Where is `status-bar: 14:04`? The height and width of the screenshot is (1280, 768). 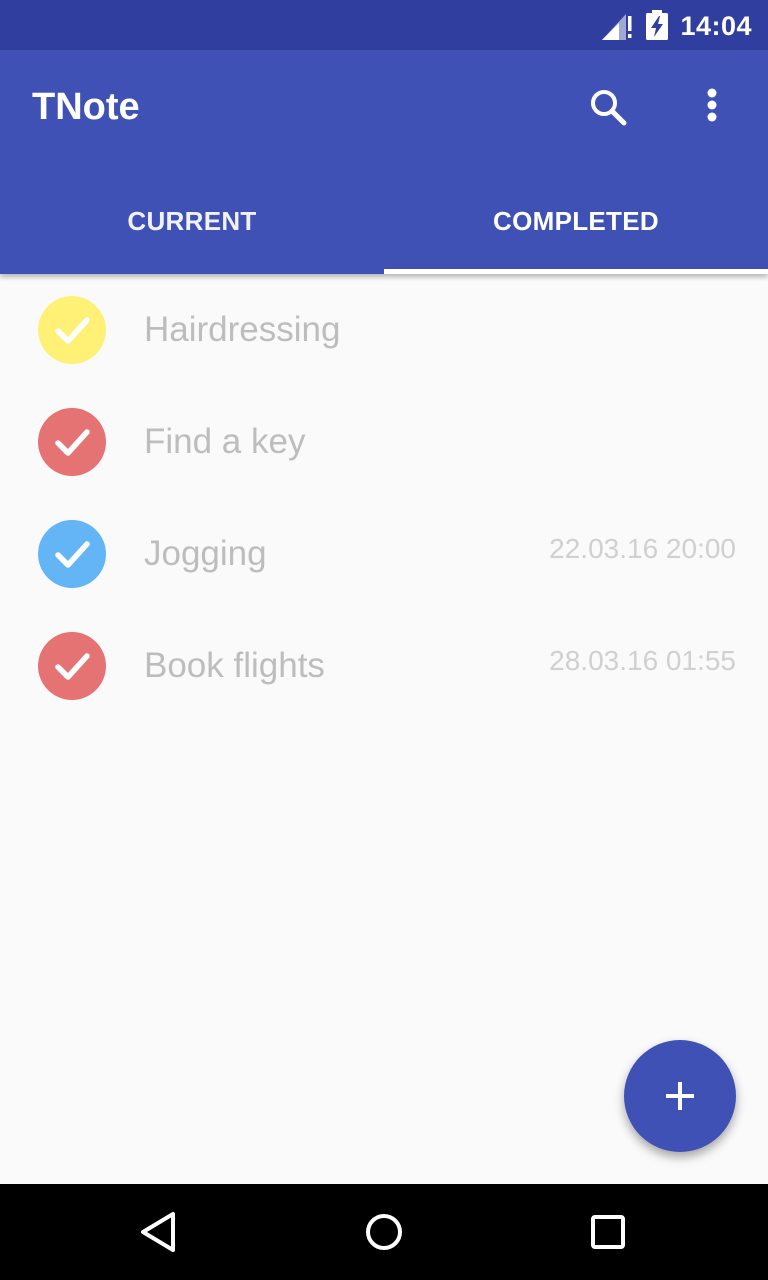
status-bar: 14:04 is located at coordinates (384, 25).